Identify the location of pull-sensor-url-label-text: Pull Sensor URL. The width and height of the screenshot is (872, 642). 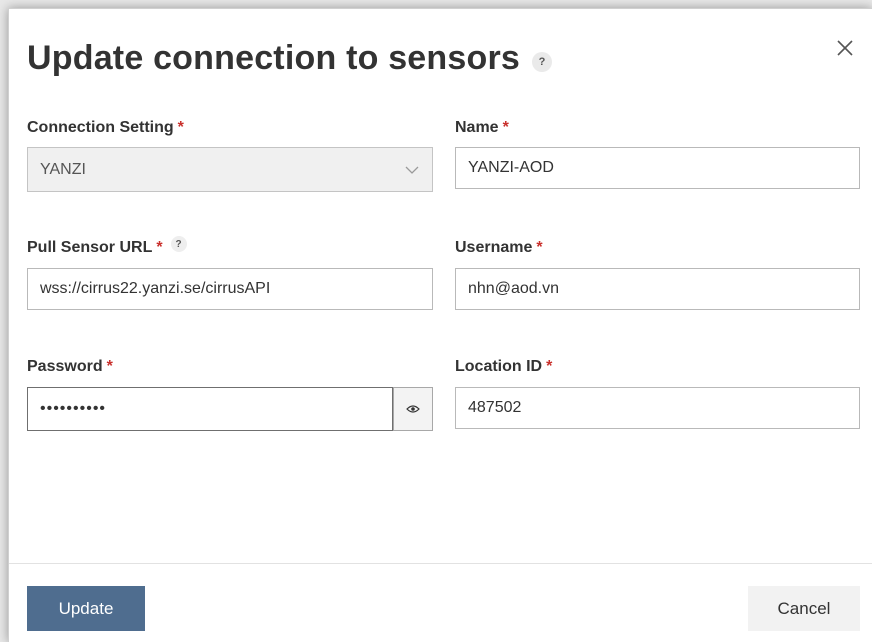
(90, 247).